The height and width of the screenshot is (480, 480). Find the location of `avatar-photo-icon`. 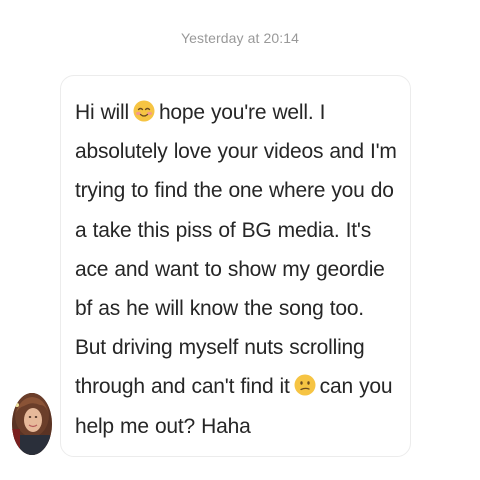

avatar-photo-icon is located at coordinates (32, 424).